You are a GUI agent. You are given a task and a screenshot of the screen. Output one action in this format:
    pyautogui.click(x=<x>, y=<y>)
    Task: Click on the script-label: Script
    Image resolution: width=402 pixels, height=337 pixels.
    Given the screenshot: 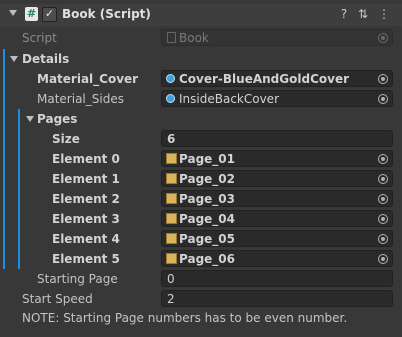 What is the action you would take?
    pyautogui.click(x=39, y=38)
    